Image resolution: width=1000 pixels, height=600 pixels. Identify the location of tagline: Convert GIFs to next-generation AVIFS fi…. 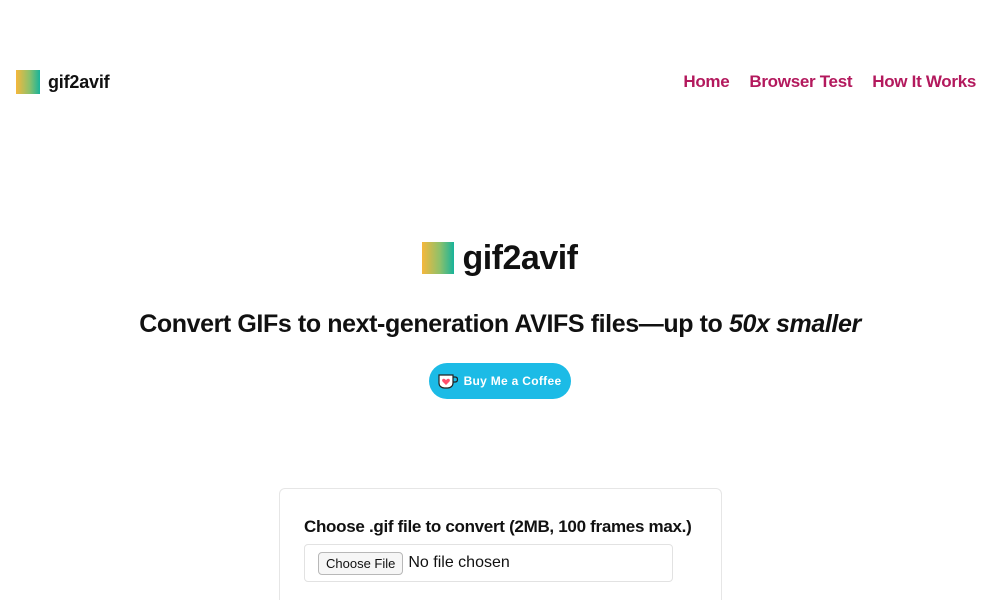
(500, 324).